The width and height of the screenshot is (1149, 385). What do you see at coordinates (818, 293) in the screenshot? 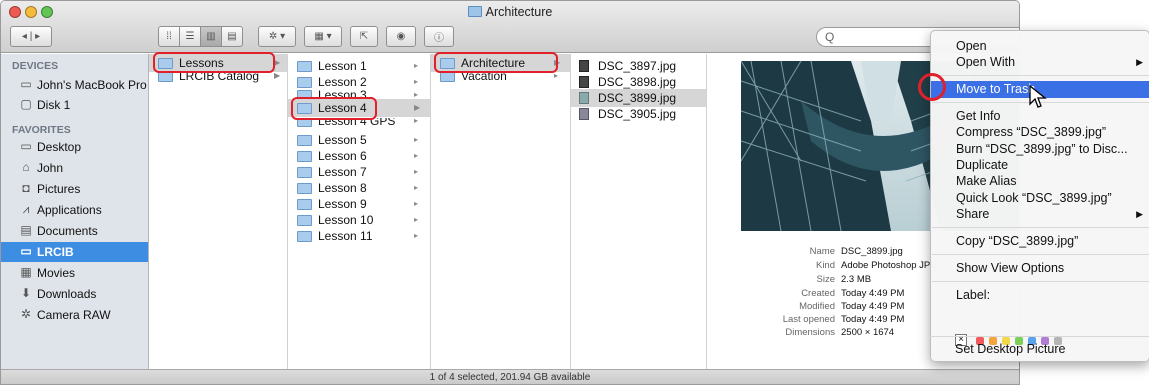
I see `info-label: Created` at bounding box center [818, 293].